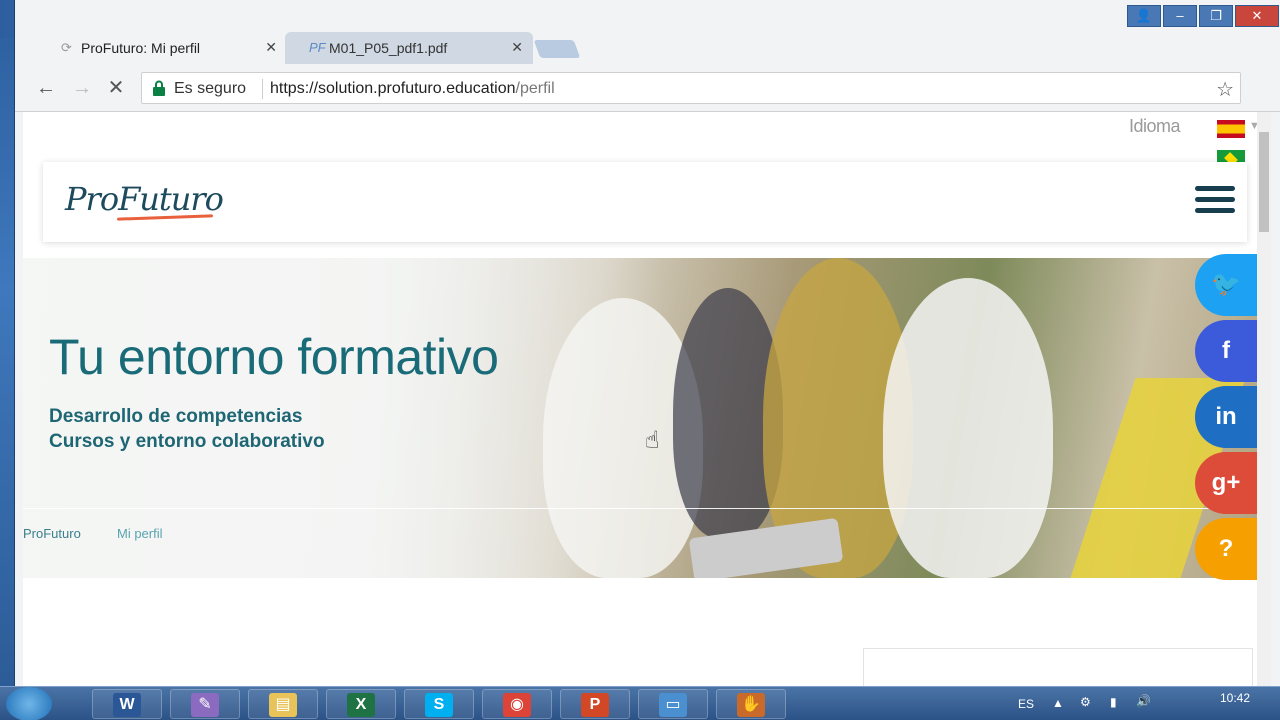  Describe the element at coordinates (1058, 669) in the screenshot. I see `content-card` at that location.